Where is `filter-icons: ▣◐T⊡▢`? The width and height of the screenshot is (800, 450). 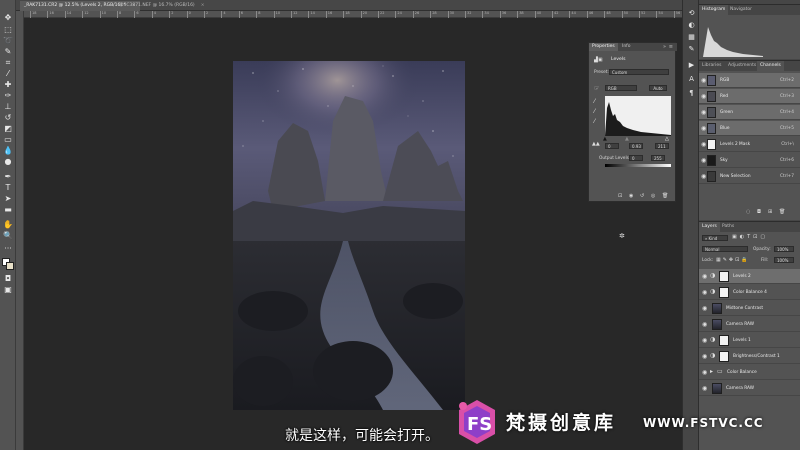
filter-icons: ▣◐T⊡▢ is located at coordinates (750, 237).